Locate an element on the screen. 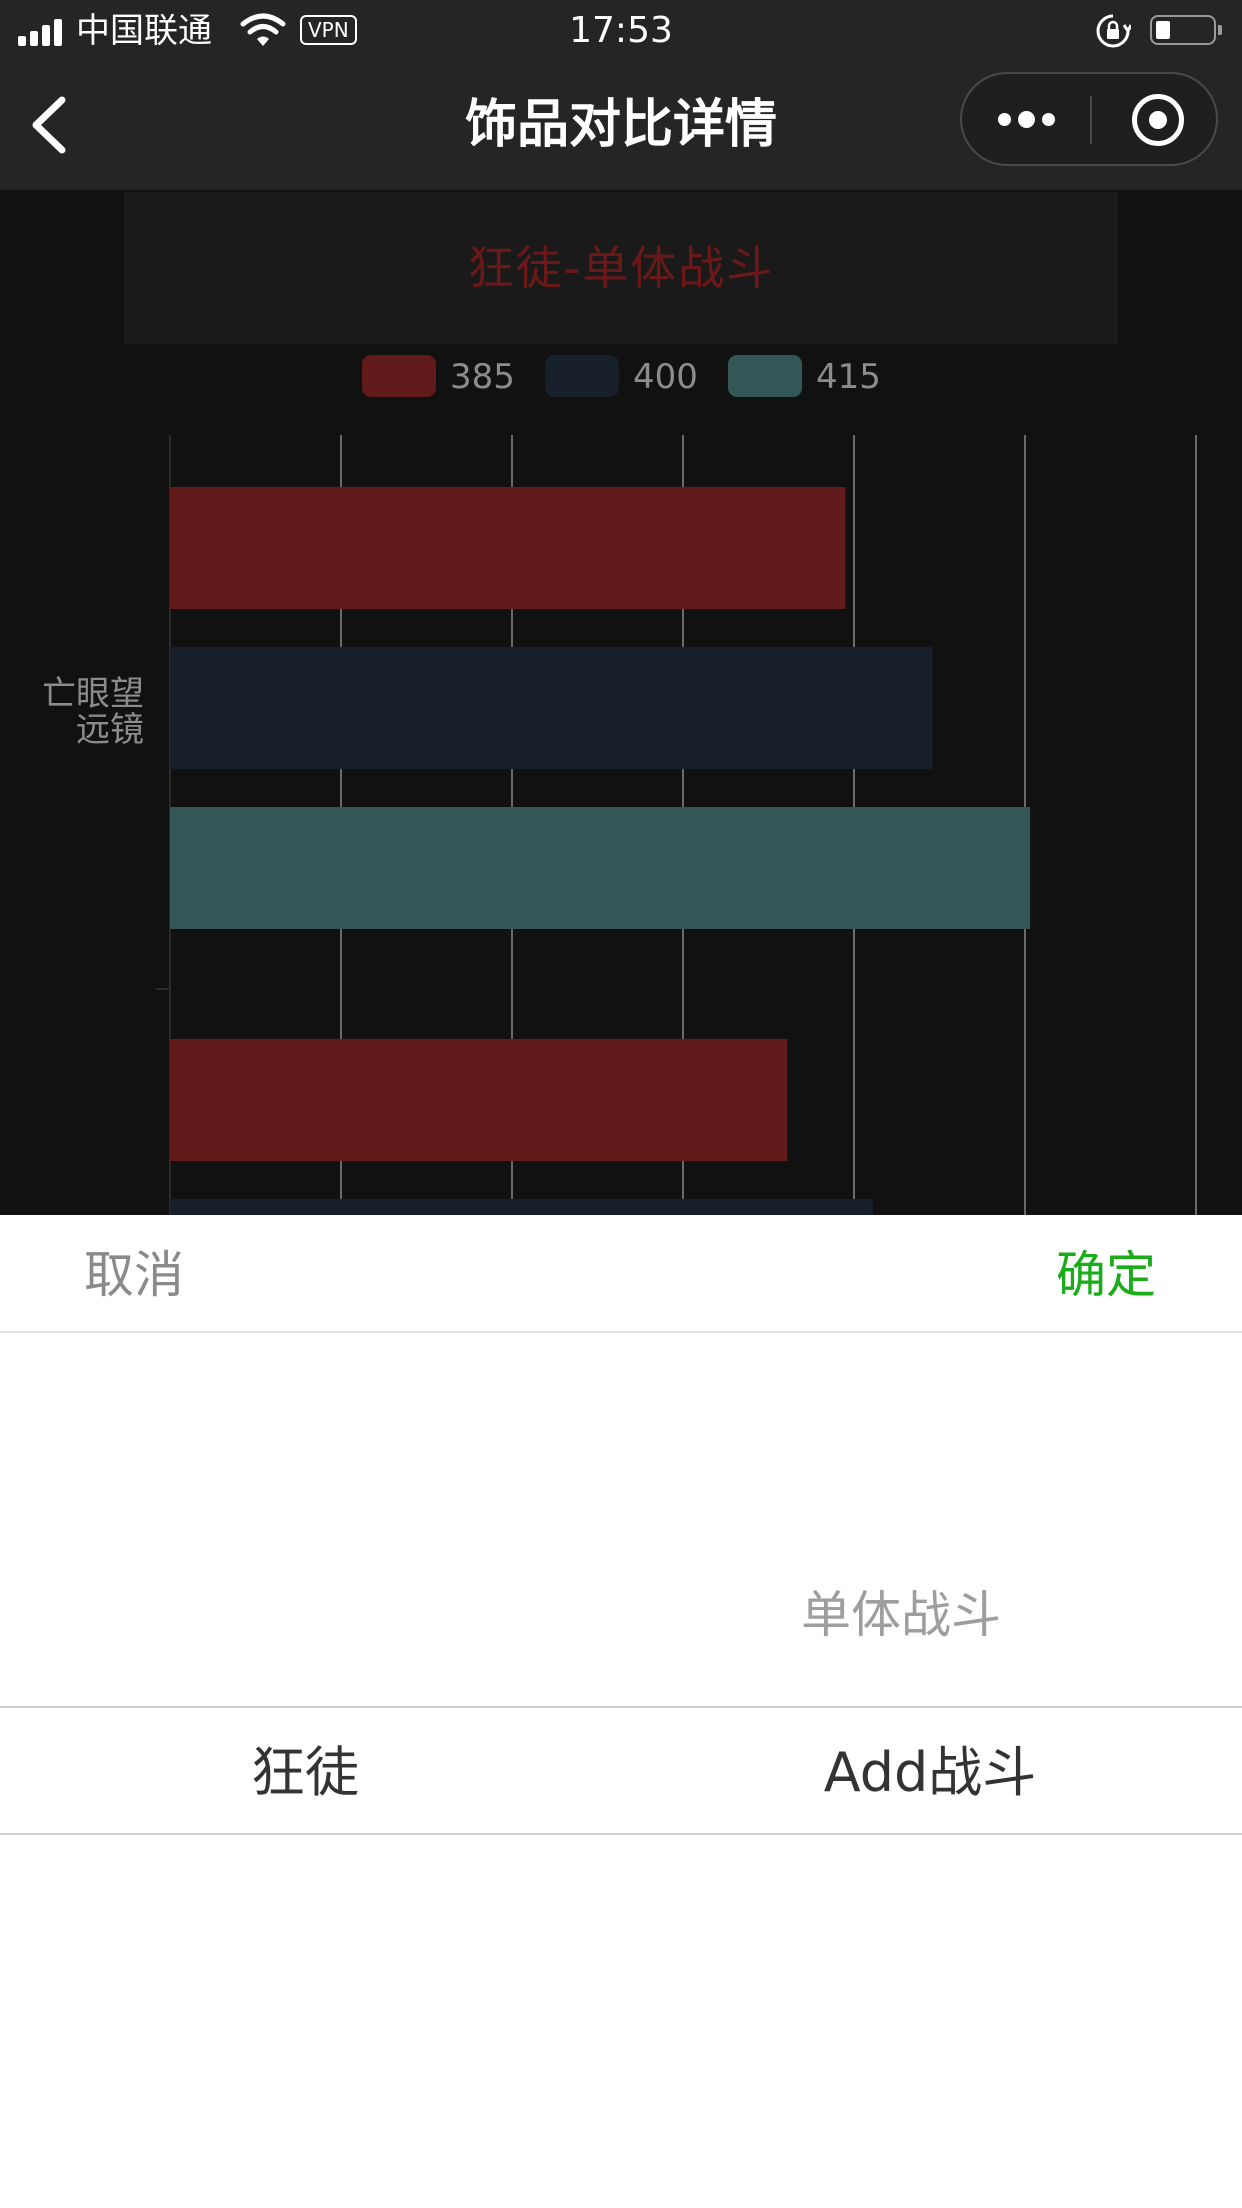 The height and width of the screenshot is (2208, 1242). battery-icon is located at coordinates (1186, 30).